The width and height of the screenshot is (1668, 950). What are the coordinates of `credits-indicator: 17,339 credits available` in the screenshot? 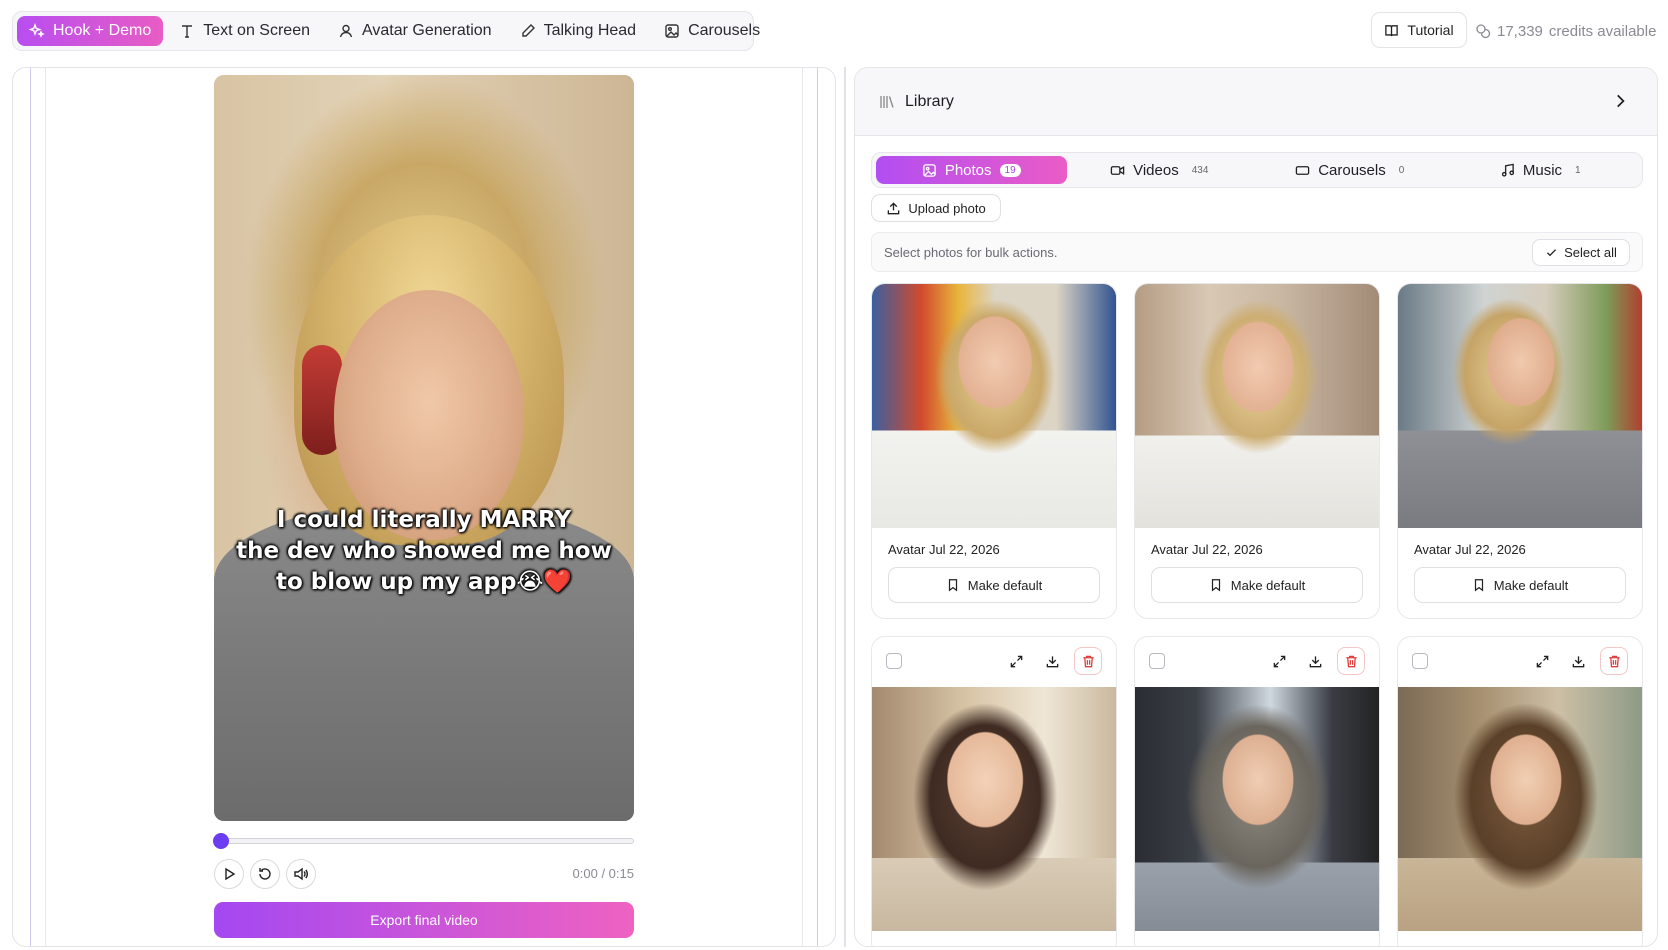 It's located at (1565, 31).